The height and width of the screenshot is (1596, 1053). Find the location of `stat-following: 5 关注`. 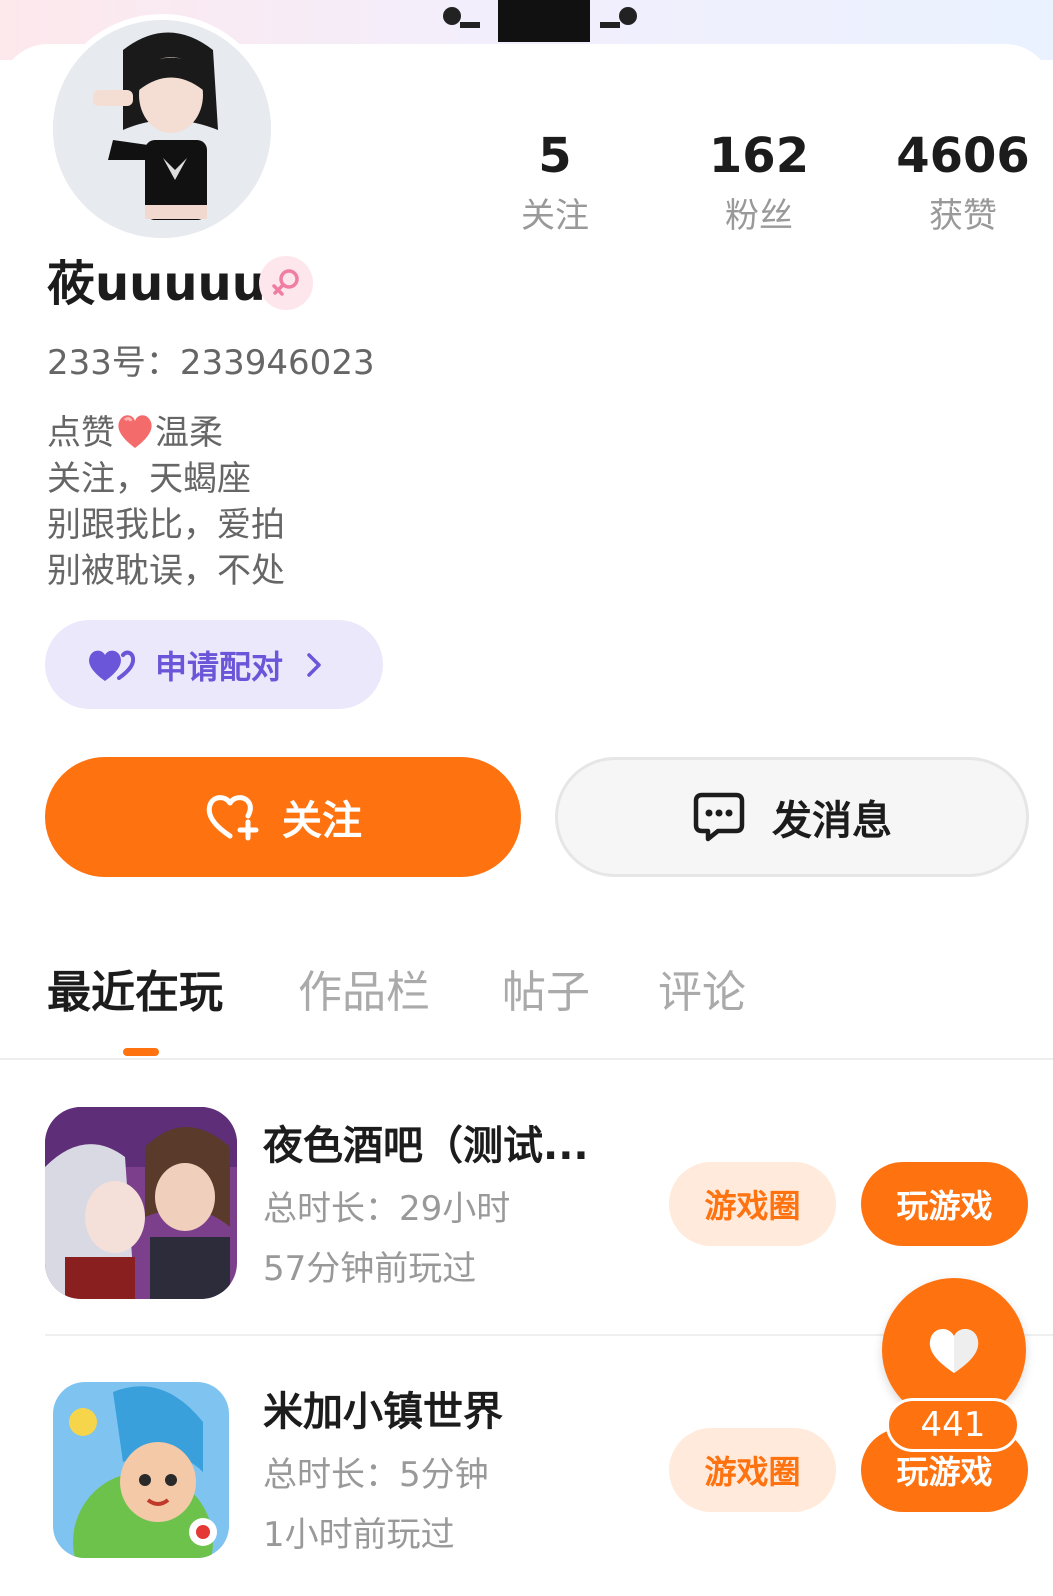

stat-following: 5 关注 is located at coordinates (555, 186).